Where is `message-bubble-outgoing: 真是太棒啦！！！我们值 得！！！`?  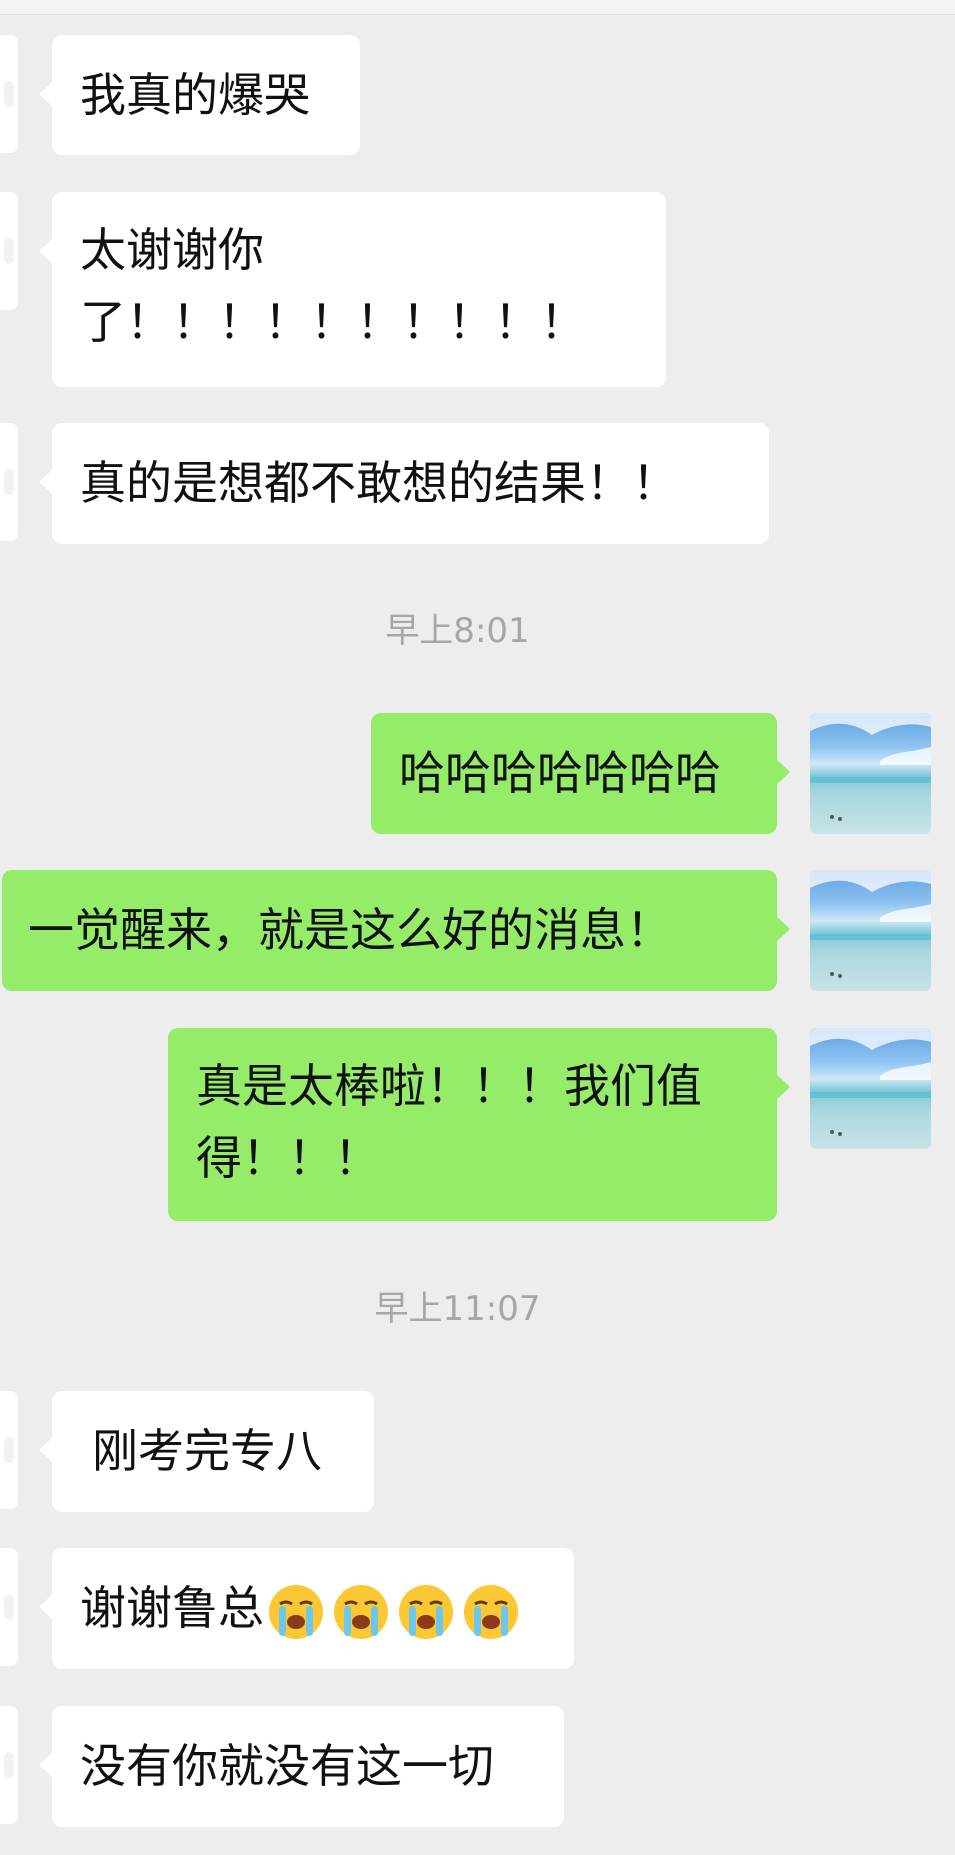
message-bubble-outgoing: 真是太棒啦！！！我们值 得！！！ is located at coordinates (479, 1124).